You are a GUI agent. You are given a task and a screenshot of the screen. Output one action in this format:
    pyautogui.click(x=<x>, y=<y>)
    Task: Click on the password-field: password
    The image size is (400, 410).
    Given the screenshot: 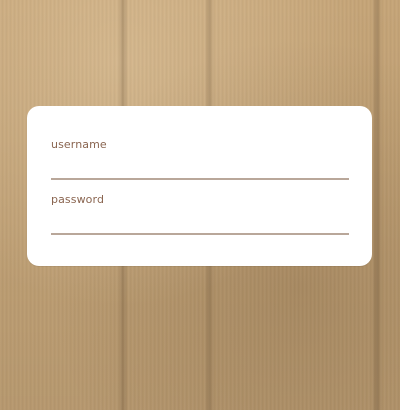 What is the action you would take?
    pyautogui.click(x=200, y=214)
    